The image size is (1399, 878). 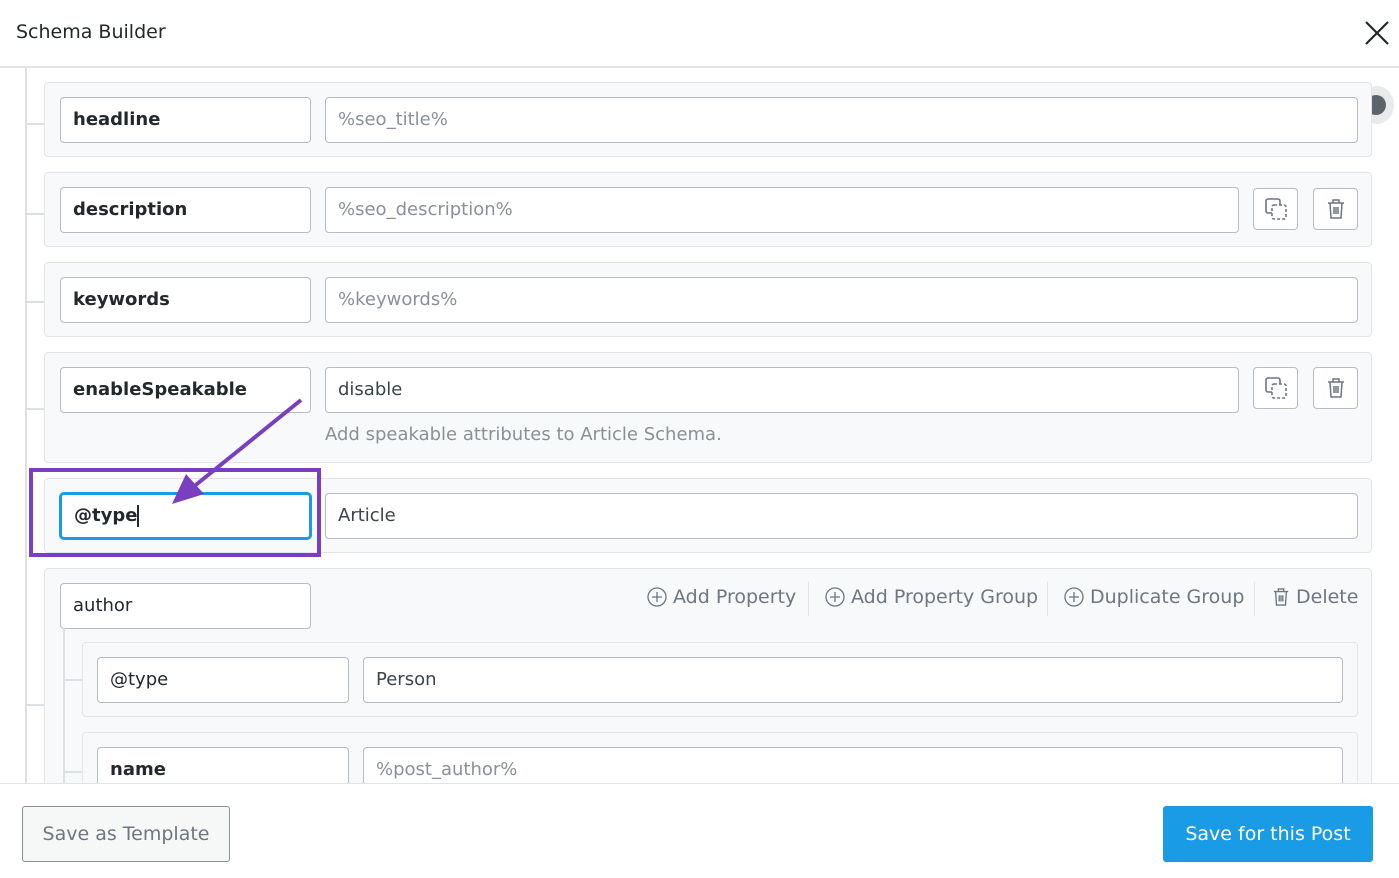 What do you see at coordinates (237, 451) in the screenshot?
I see `arrow-to-type-icon` at bounding box center [237, 451].